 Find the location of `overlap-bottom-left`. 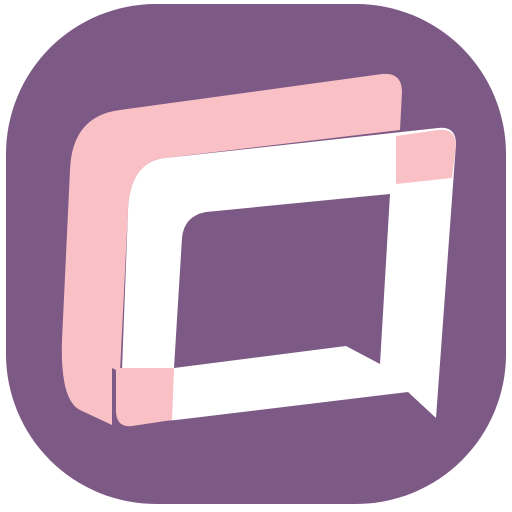

overlap-bottom-left is located at coordinates (145, 397).